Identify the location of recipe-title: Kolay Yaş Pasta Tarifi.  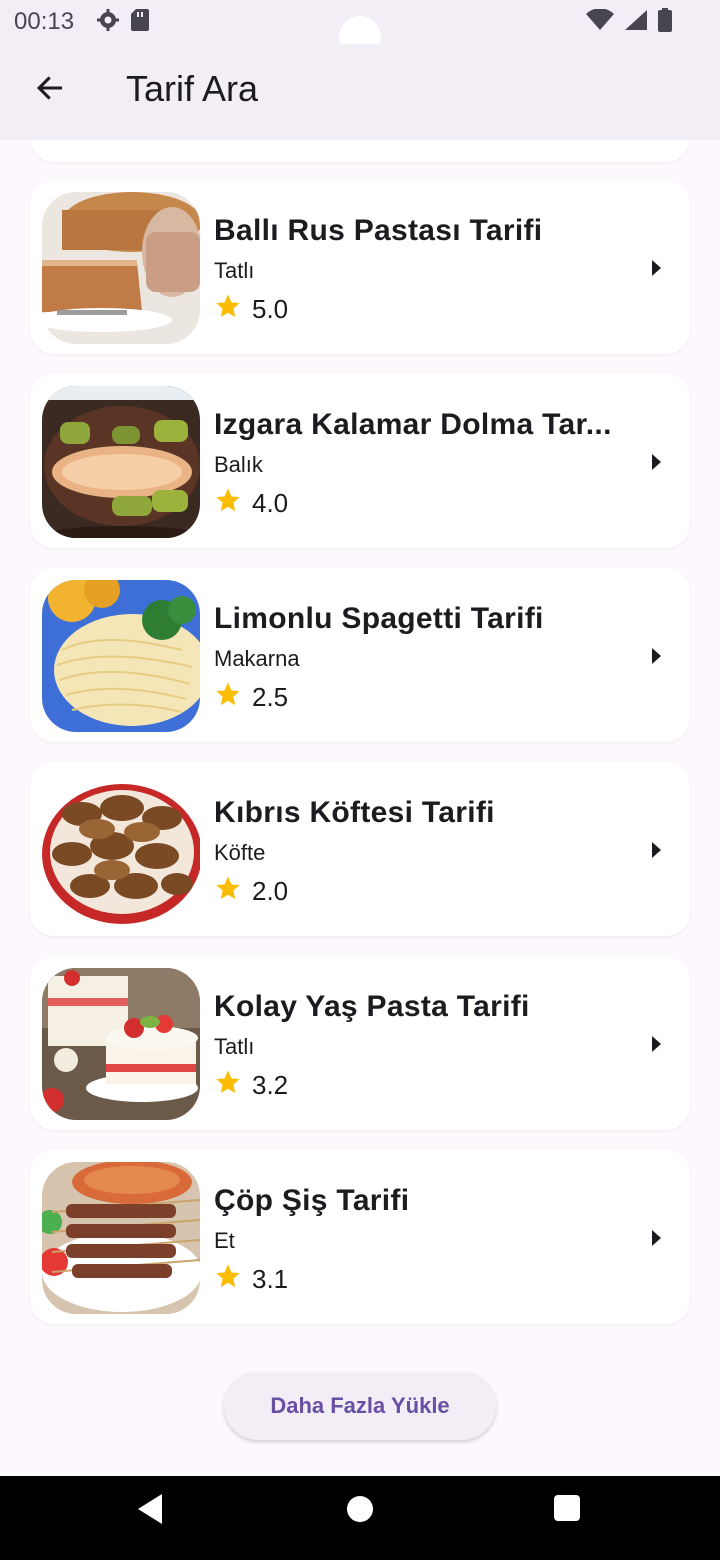
(372, 1006).